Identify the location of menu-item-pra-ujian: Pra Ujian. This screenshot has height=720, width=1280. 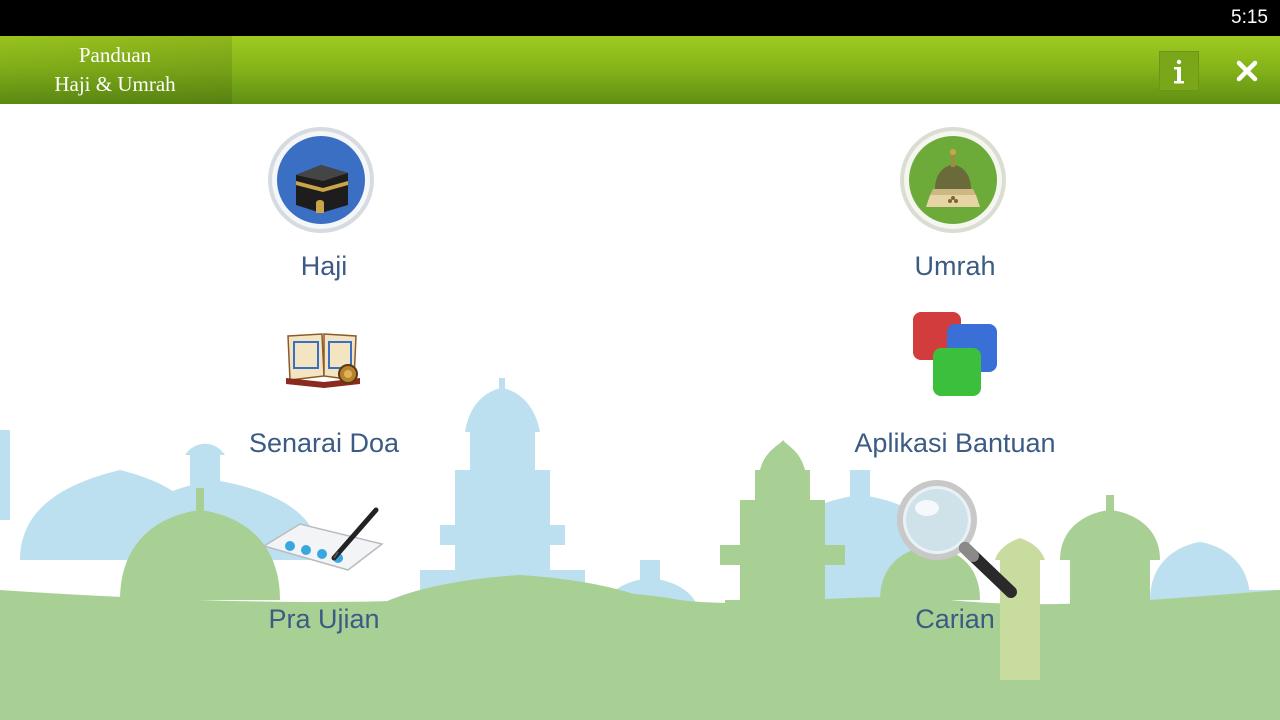
(324, 568).